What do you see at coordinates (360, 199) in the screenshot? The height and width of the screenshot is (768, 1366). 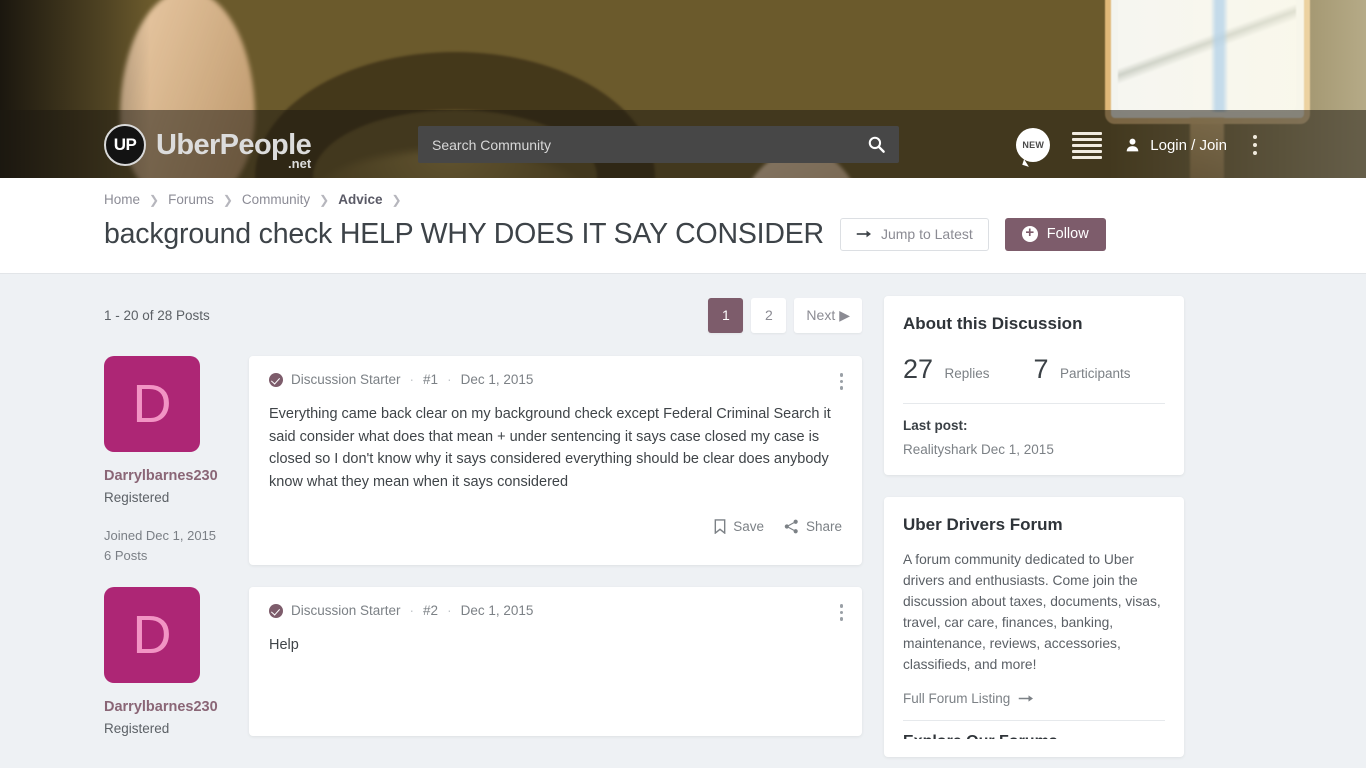 I see `breadcrumb-item-advice: Advice` at bounding box center [360, 199].